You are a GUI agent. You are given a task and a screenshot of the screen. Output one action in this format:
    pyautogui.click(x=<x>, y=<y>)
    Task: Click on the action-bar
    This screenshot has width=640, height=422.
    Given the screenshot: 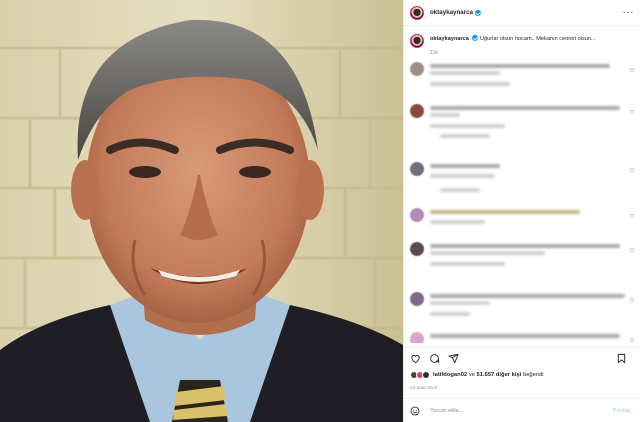 What is the action you would take?
    pyautogui.click(x=522, y=357)
    